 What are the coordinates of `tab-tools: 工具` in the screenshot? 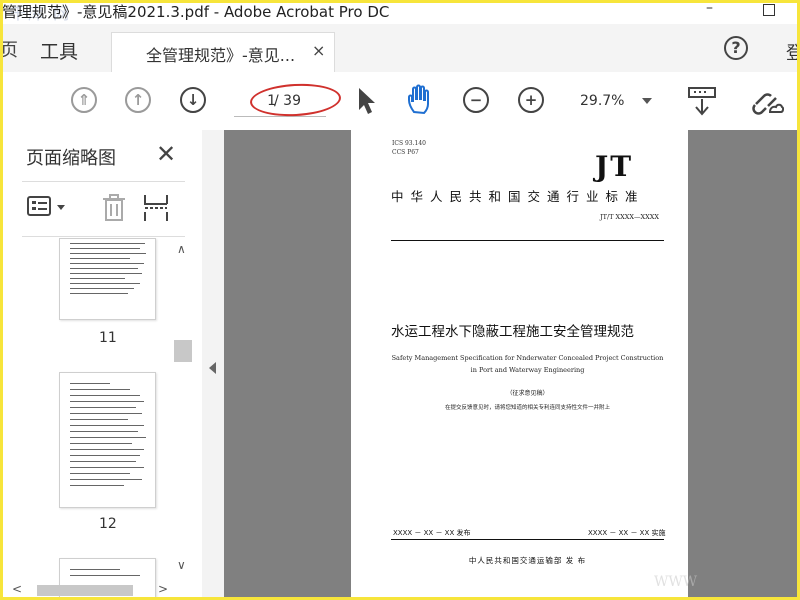 It's located at (59, 50).